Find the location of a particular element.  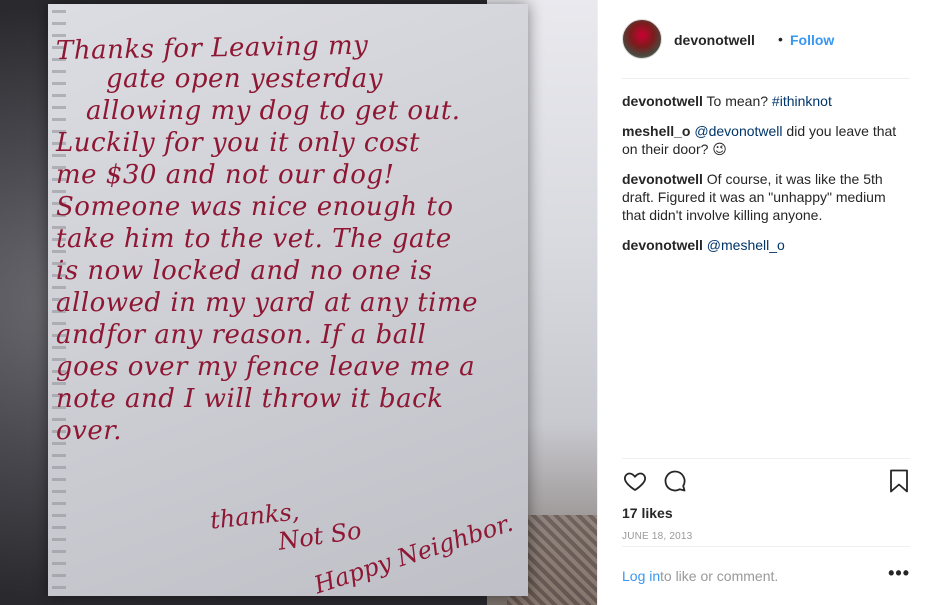

note-line: Luckily for you it only cost is located at coordinates (238, 143).